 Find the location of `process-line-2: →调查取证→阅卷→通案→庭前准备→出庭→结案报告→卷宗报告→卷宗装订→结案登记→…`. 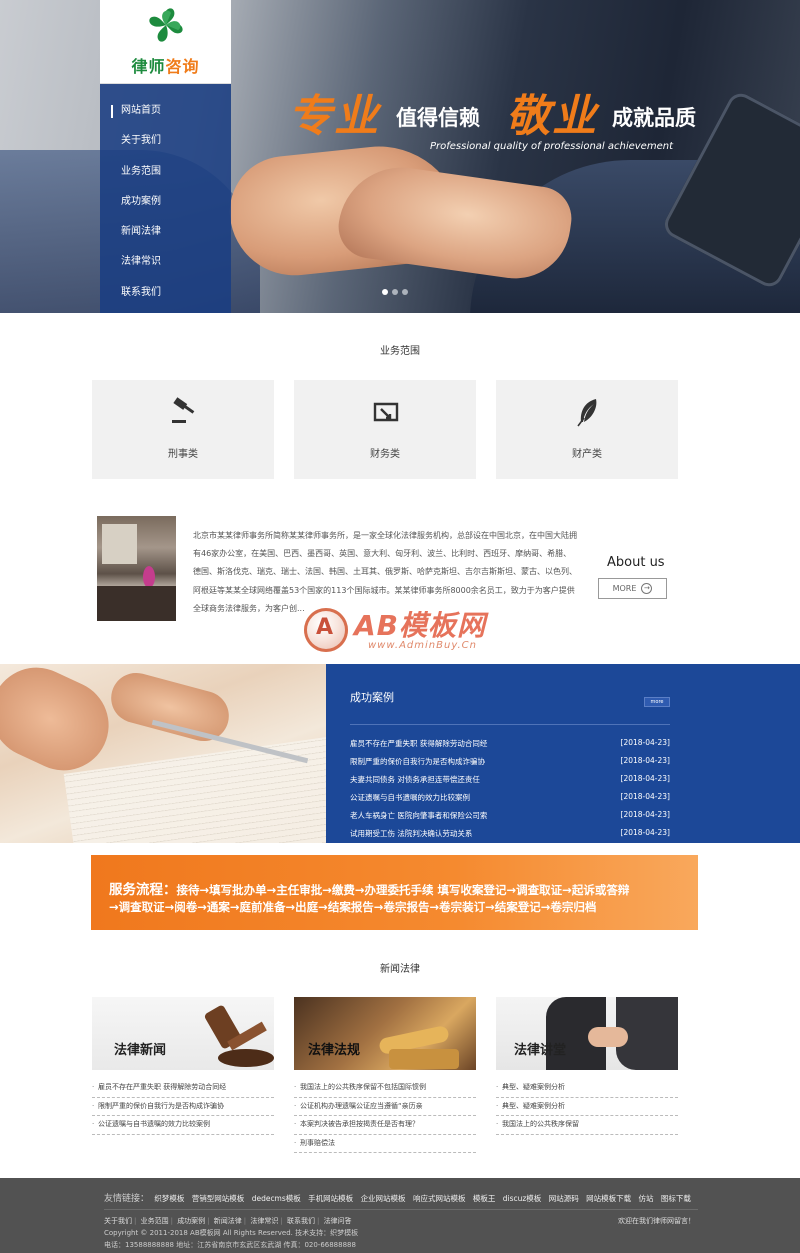

process-line-2: →调查取证→阅卷→通案→庭前准备→出庭→结案报告→卷宗报告→卷宗装订→结案登记→… is located at coordinates (353, 907).